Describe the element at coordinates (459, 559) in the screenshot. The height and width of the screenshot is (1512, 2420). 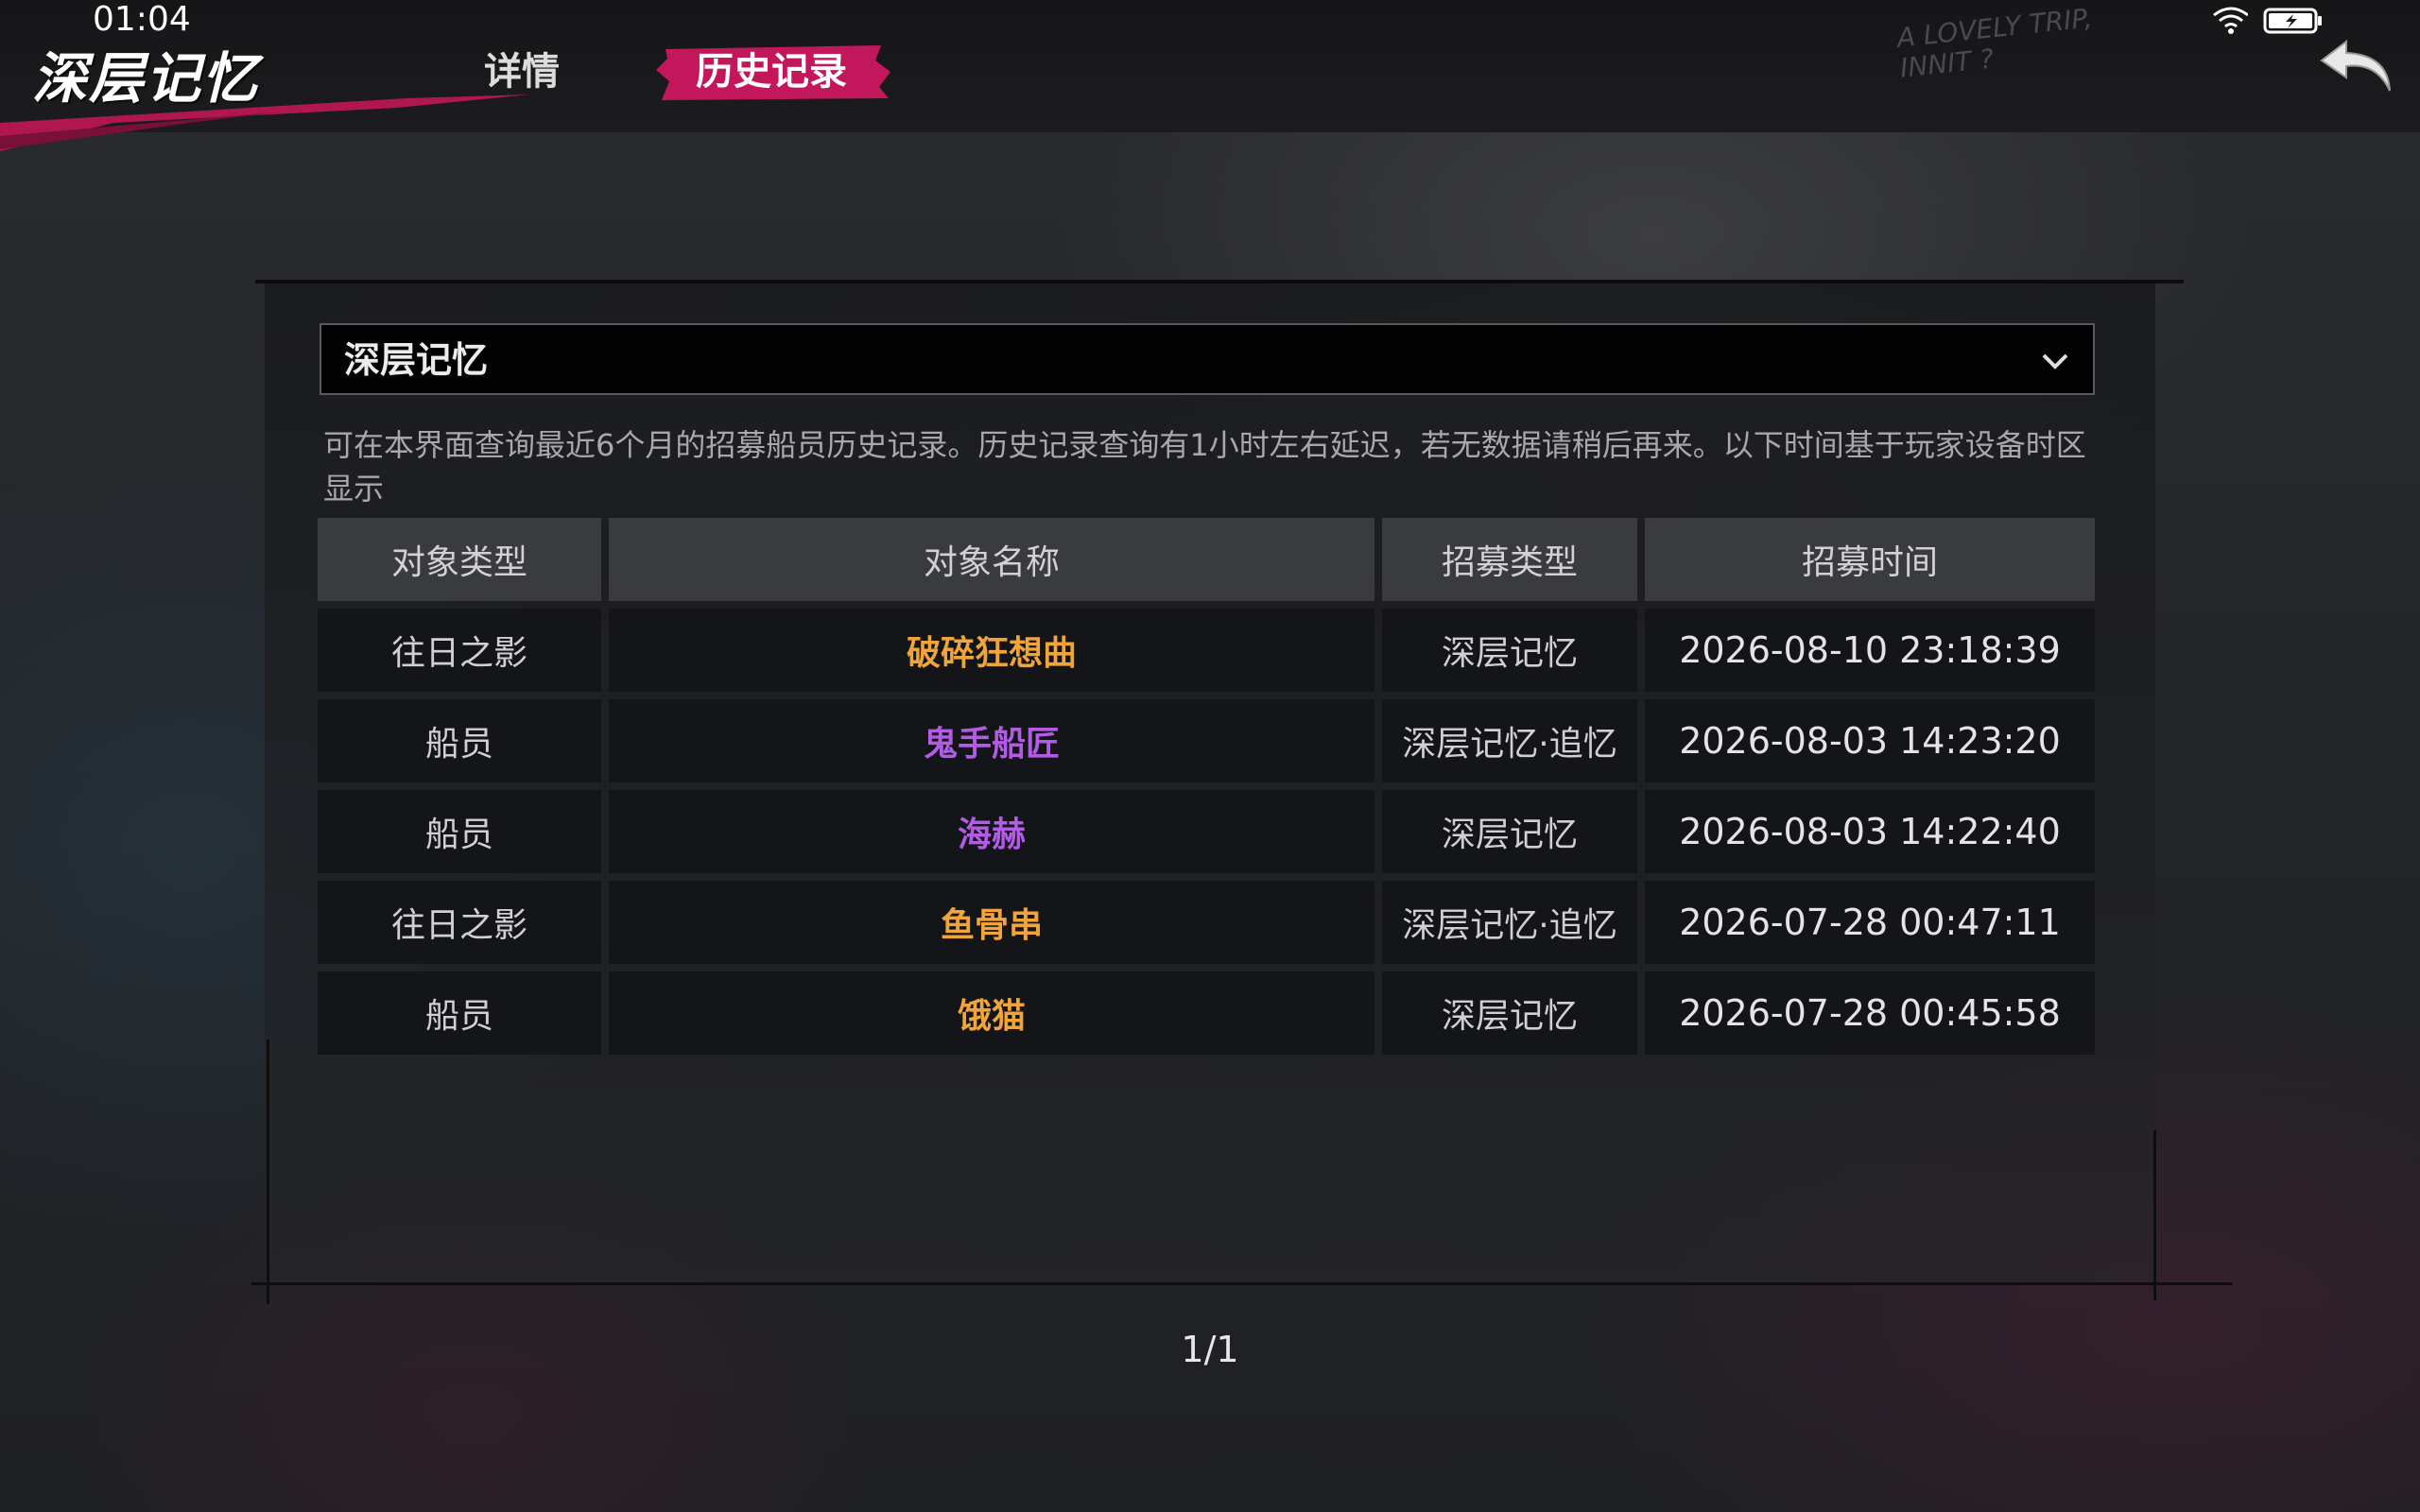
I see `header-object-type: 对象类型` at that location.